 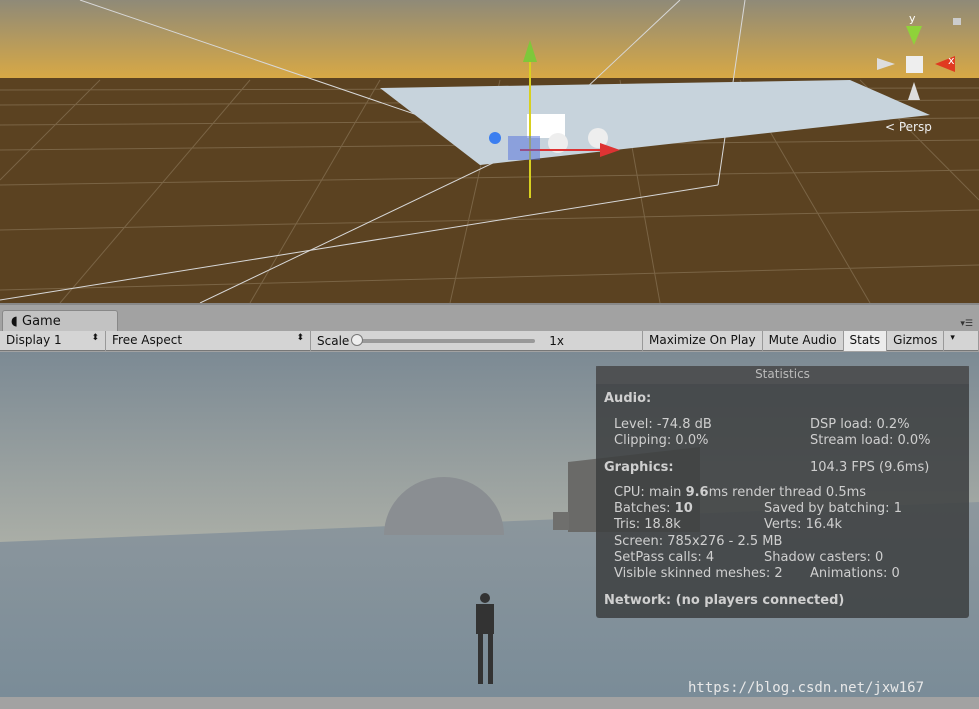 I want to click on cpu-stats: CPU: main 9.6ms render thread 0.5ms, so click(x=740, y=492).